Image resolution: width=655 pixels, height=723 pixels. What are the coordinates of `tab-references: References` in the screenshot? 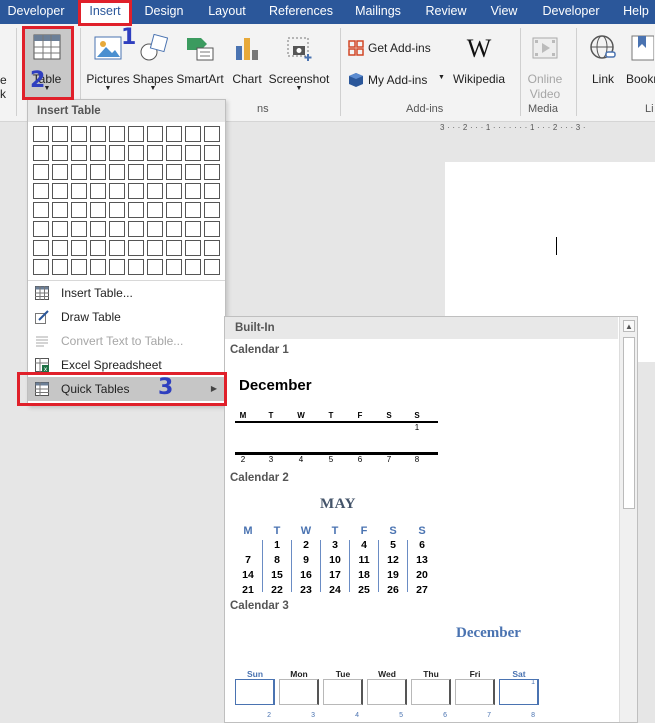 It's located at (301, 12).